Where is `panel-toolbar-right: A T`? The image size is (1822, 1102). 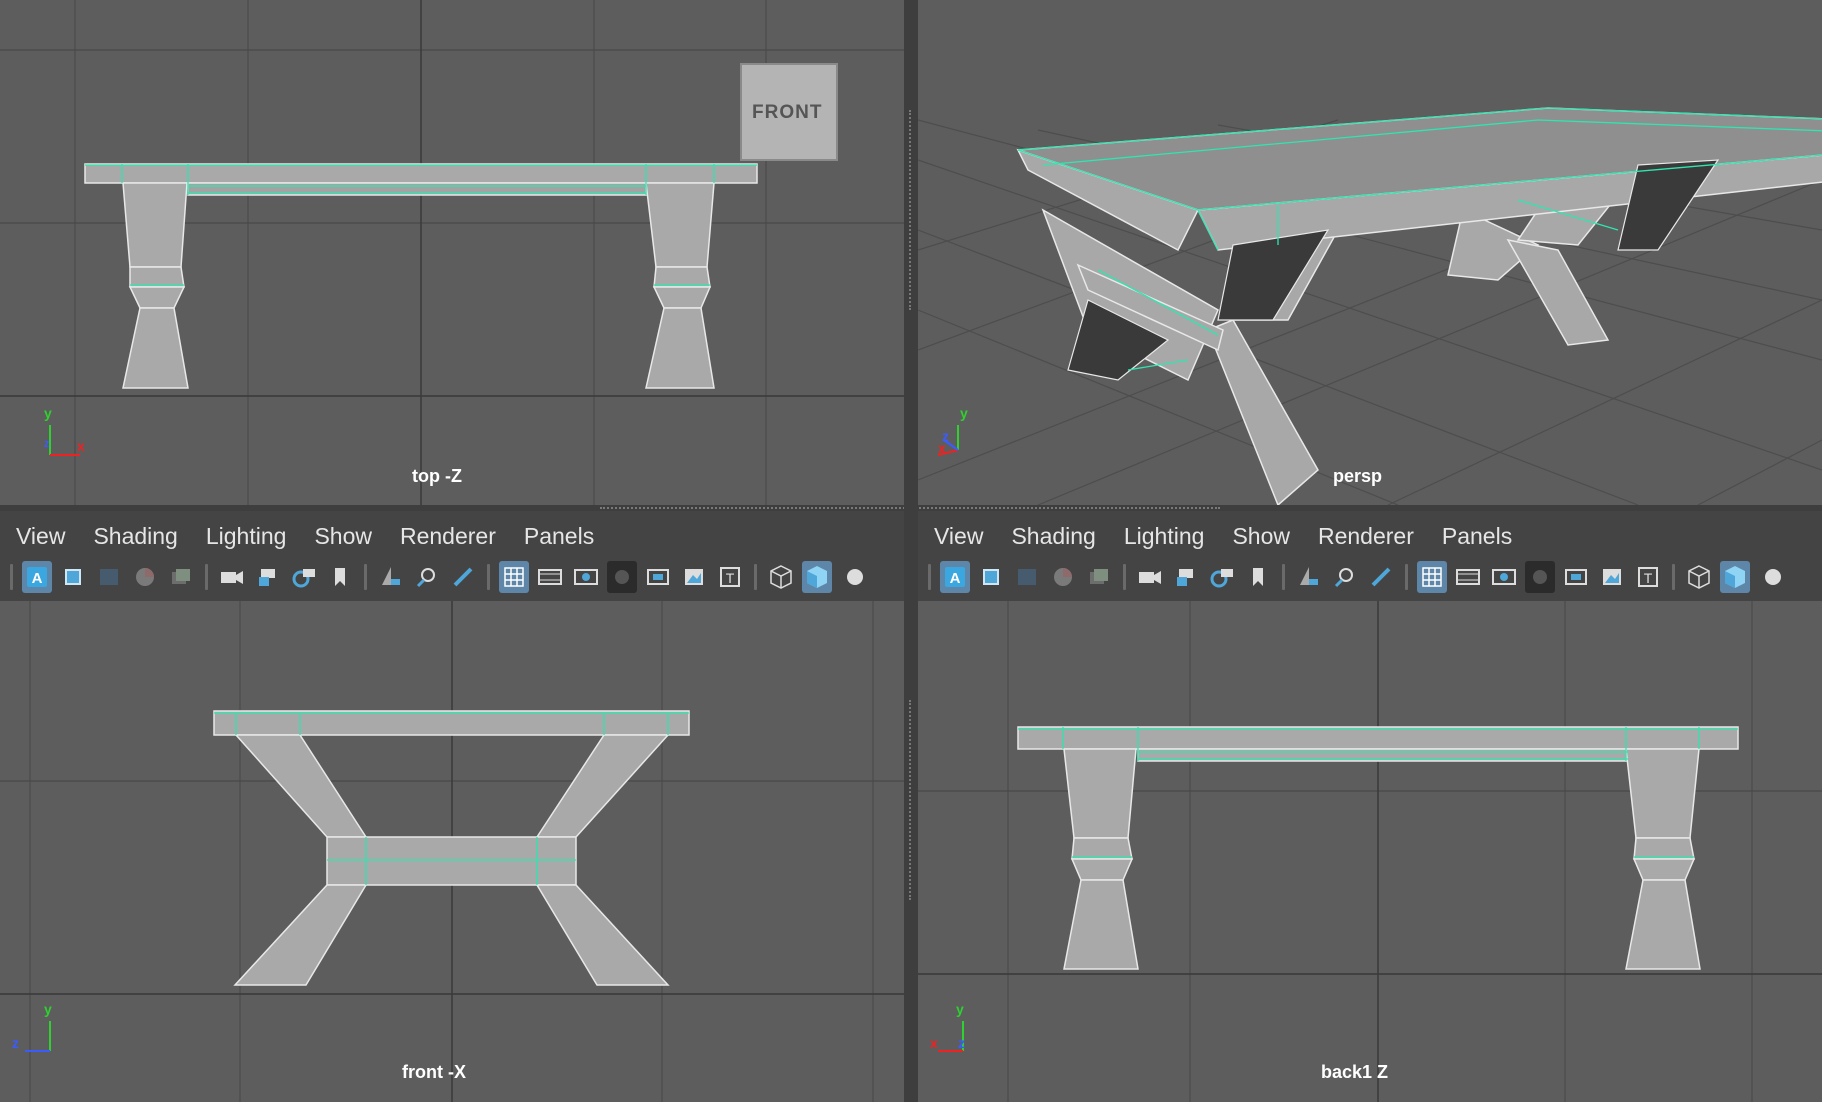
panel-toolbar-right: A T is located at coordinates (1353, 577).